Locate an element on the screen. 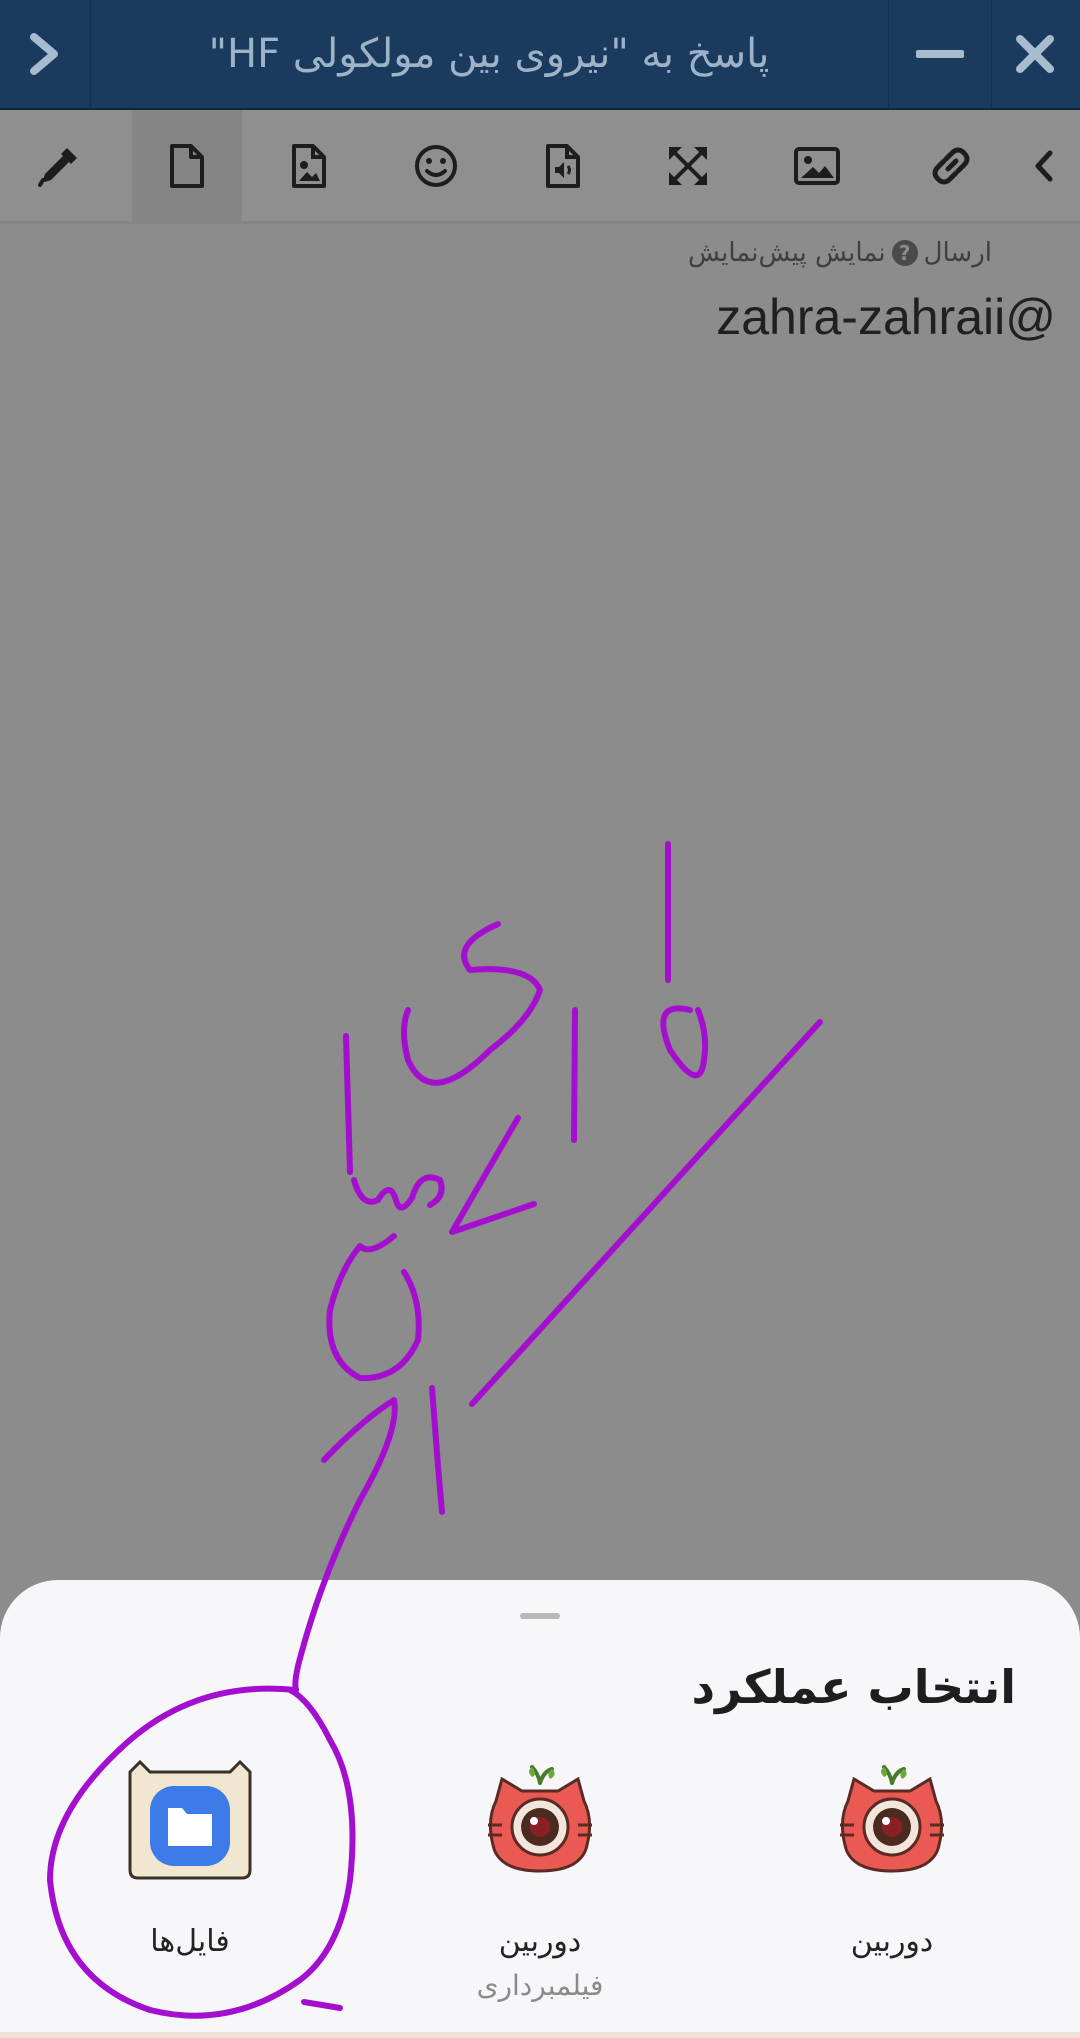 This screenshot has width=1080, height=2038. sheet-title: انتخاب عملکرد is located at coordinates (854, 1687).